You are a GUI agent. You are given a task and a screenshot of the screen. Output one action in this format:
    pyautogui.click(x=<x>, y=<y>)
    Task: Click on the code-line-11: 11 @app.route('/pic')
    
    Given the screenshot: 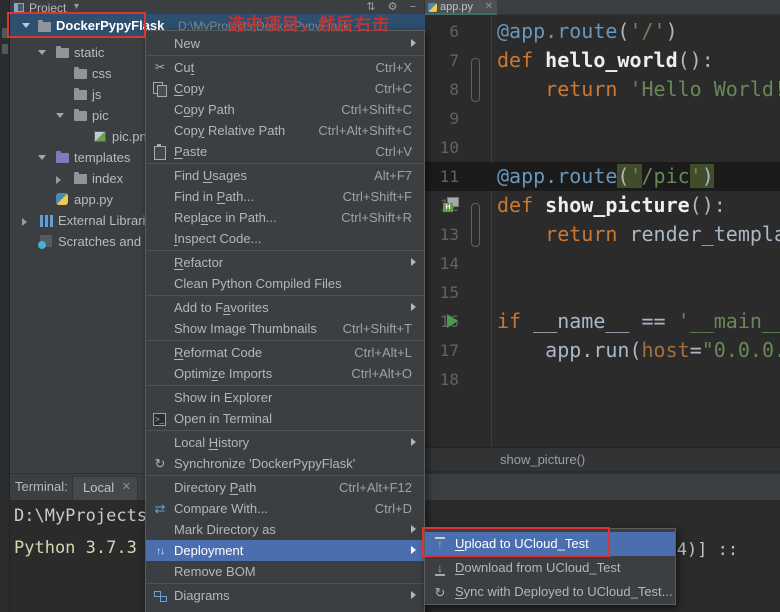 What is the action you would take?
    pyautogui.click(x=602, y=176)
    